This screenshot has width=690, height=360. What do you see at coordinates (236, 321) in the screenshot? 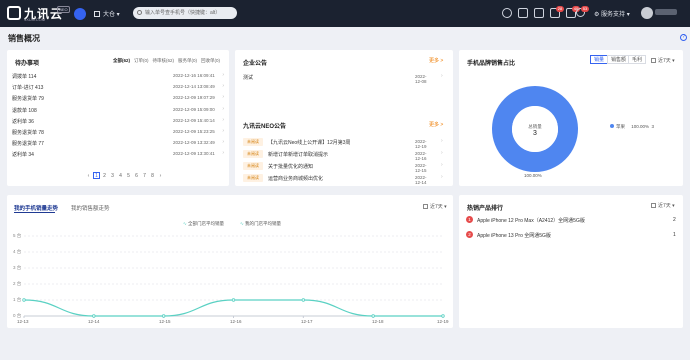
I see `x-tick-label: 12-16` at bounding box center [236, 321].